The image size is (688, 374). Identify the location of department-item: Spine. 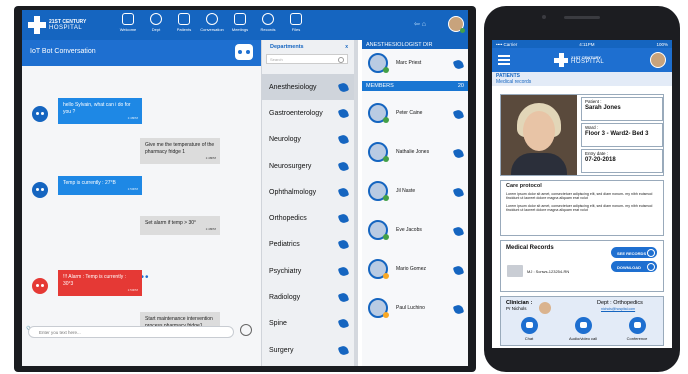
(308, 324).